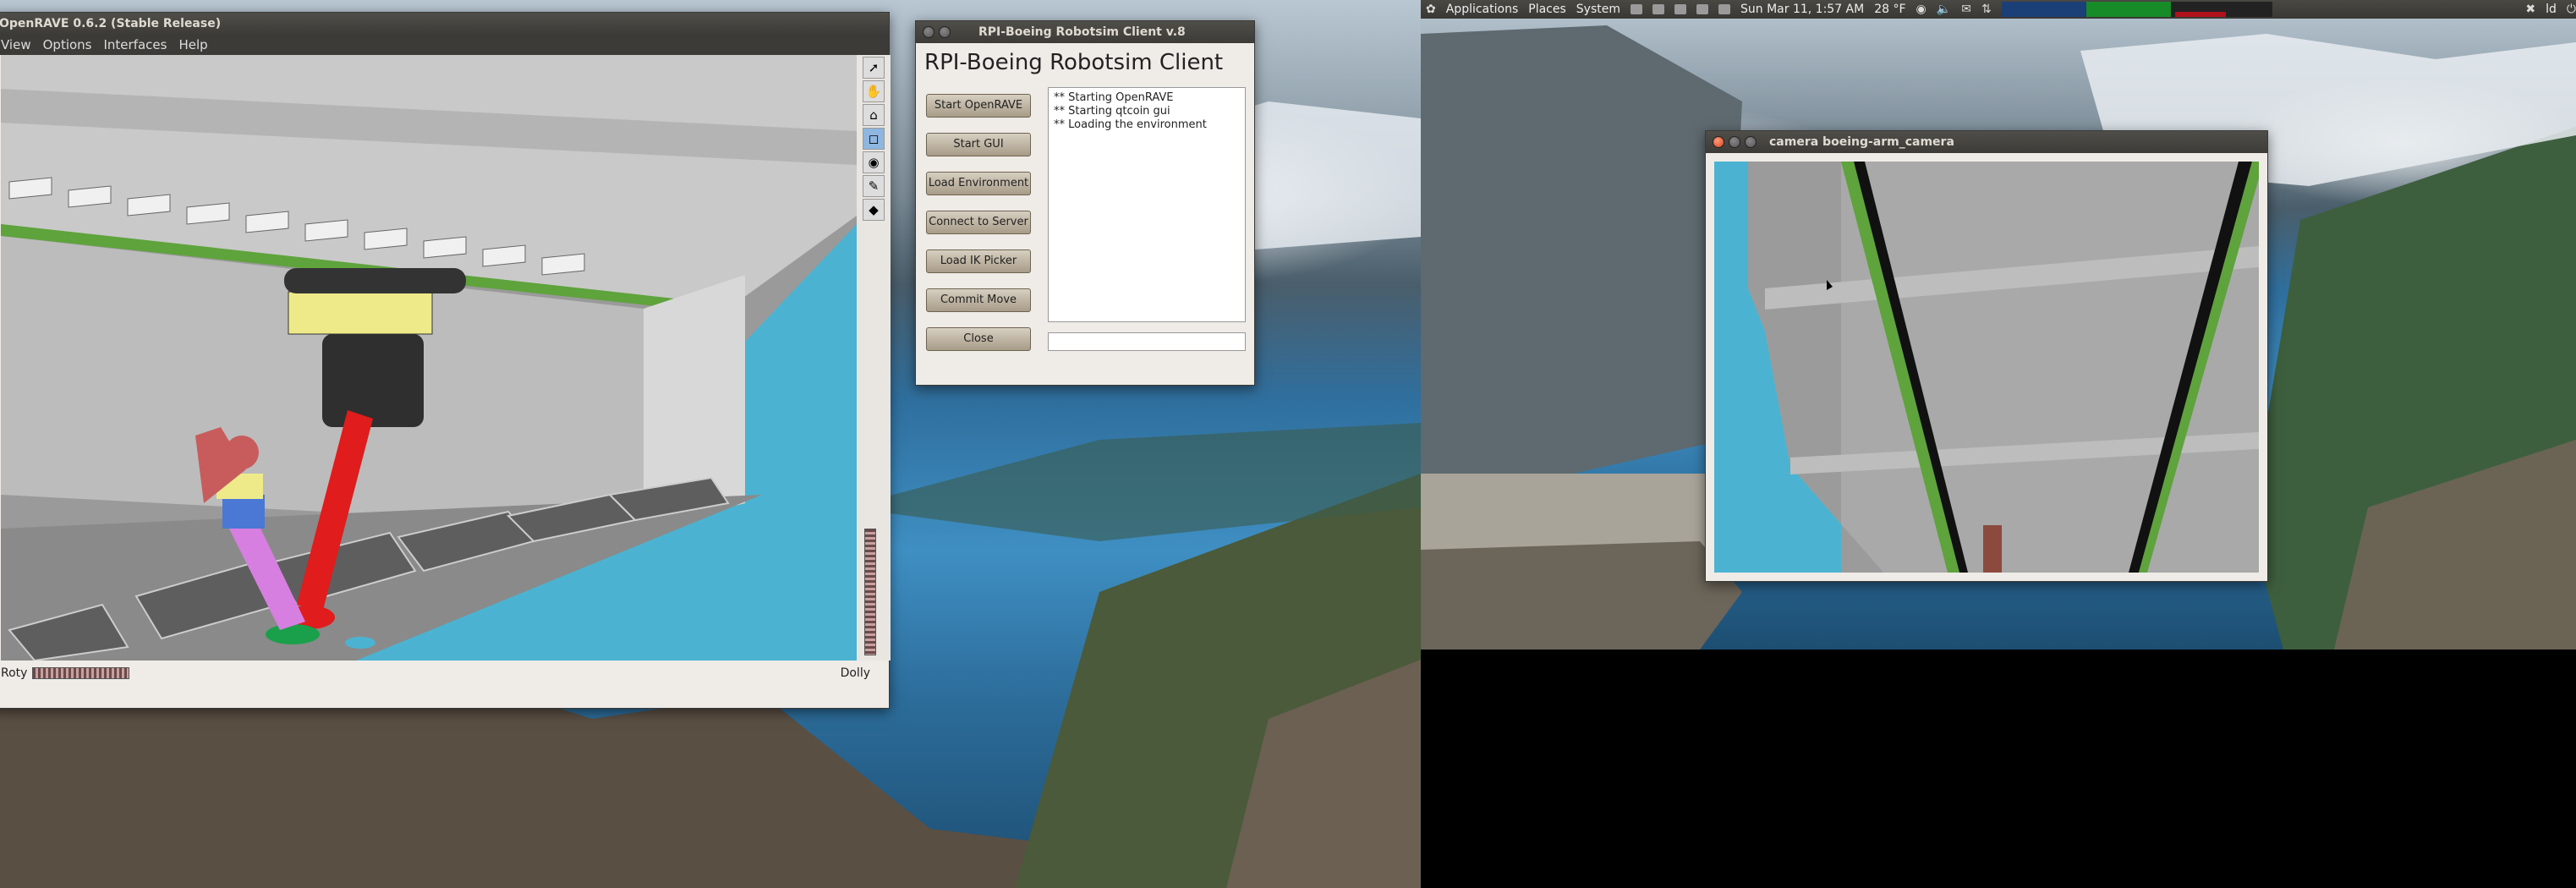 Image resolution: width=2576 pixels, height=888 pixels. What do you see at coordinates (1889, 10) in the screenshot?
I see `weather: 28 °F` at bounding box center [1889, 10].